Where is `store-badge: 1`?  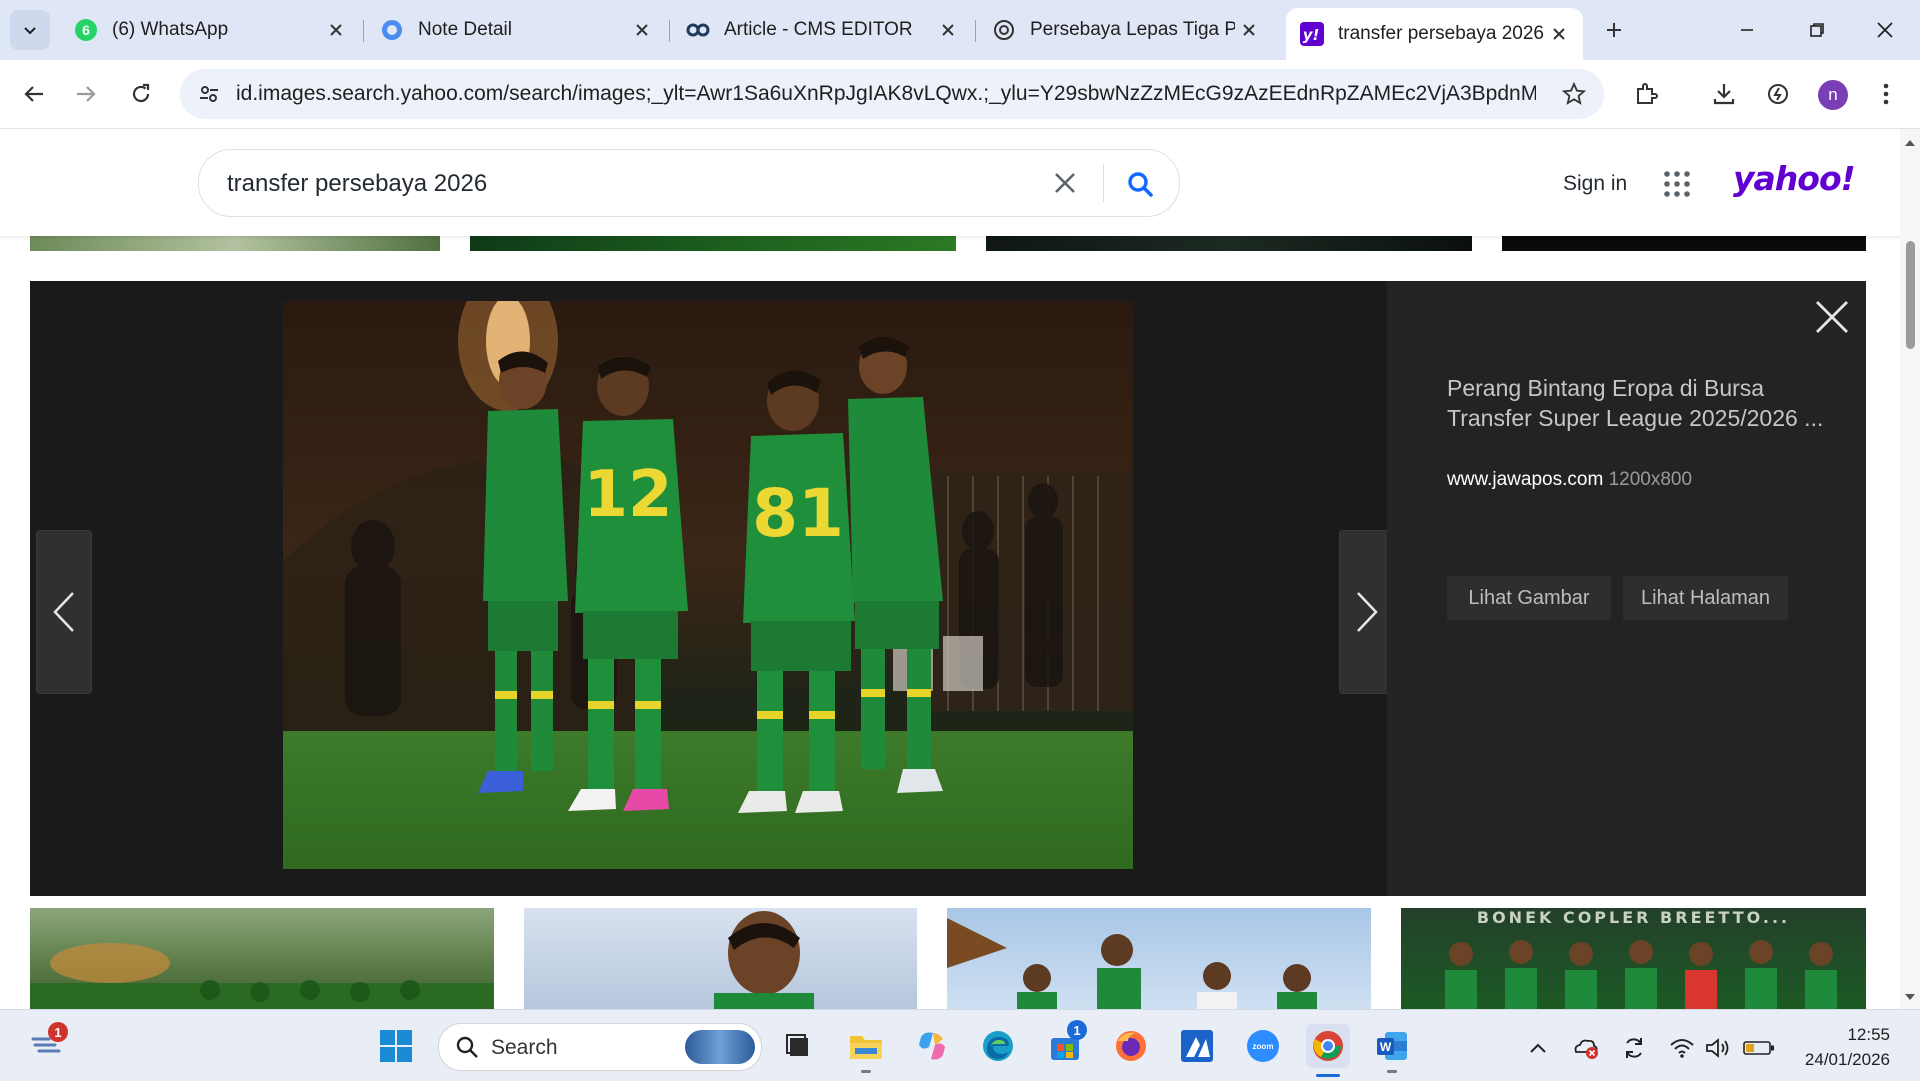 store-badge: 1 is located at coordinates (1077, 1030).